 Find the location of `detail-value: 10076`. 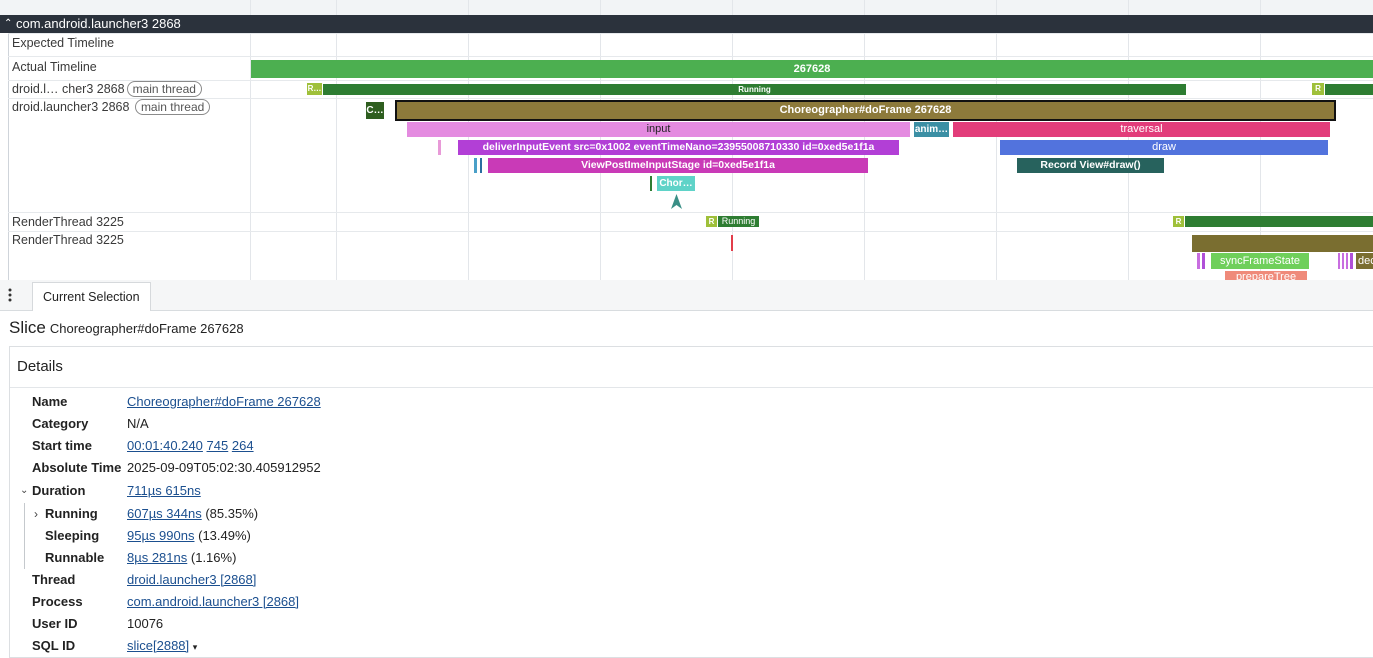

detail-value: 10076 is located at coordinates (145, 623).